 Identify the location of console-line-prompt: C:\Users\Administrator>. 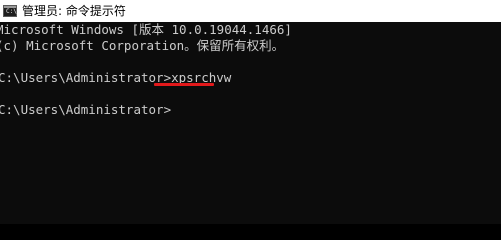
(86, 109).